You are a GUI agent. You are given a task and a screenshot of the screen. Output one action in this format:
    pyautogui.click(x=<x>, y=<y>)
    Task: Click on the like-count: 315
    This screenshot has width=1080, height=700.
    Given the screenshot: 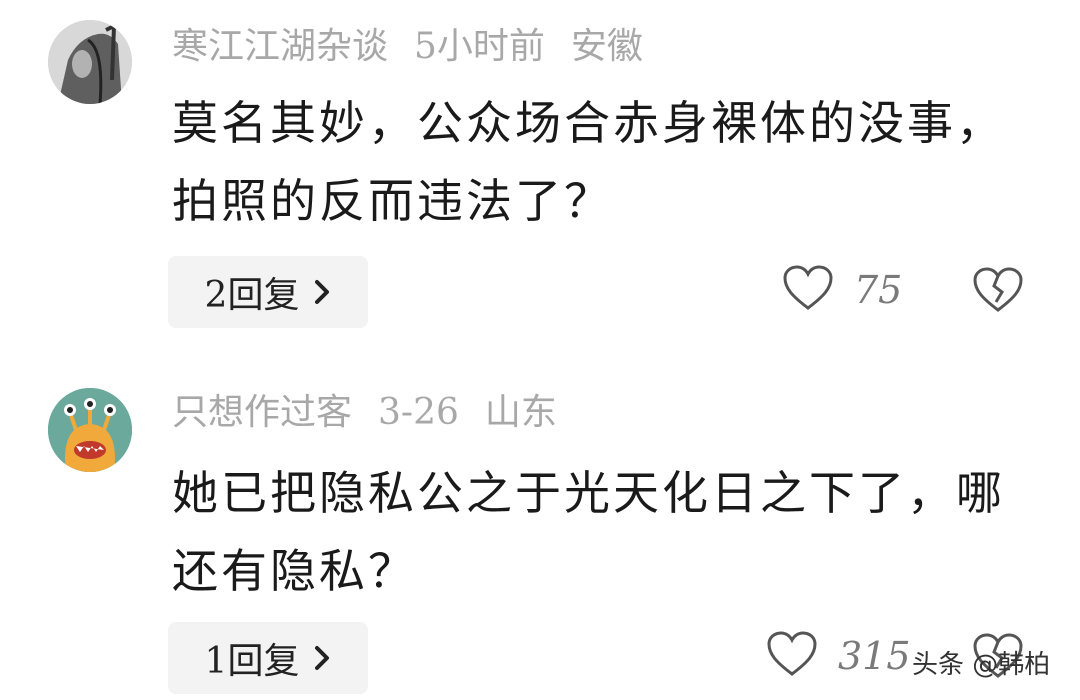 What is the action you would take?
    pyautogui.click(x=874, y=656)
    